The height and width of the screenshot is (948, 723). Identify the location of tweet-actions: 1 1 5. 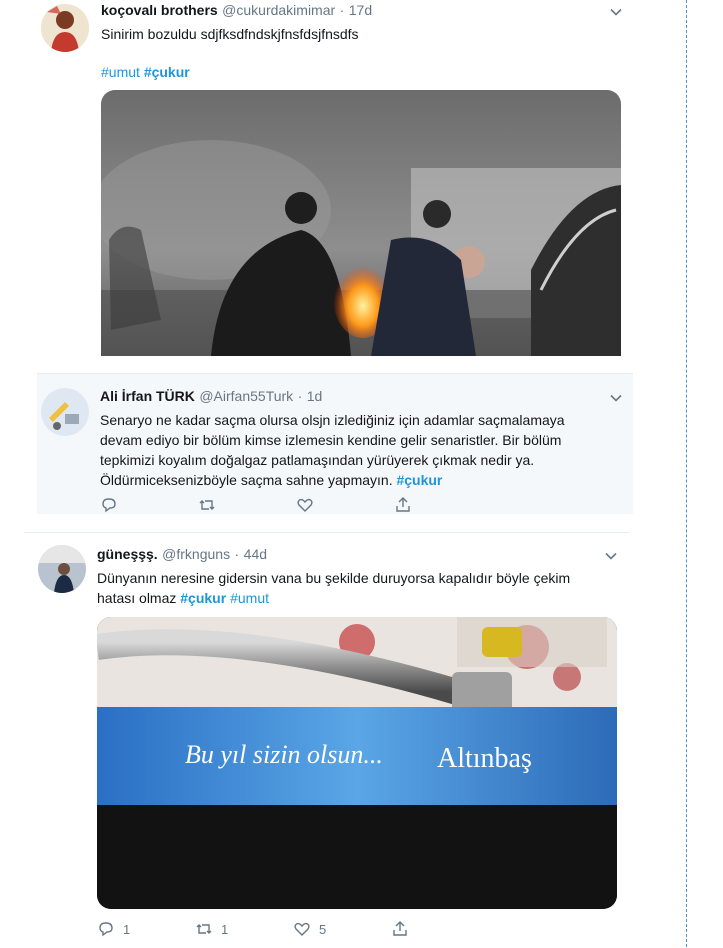
(293, 929).